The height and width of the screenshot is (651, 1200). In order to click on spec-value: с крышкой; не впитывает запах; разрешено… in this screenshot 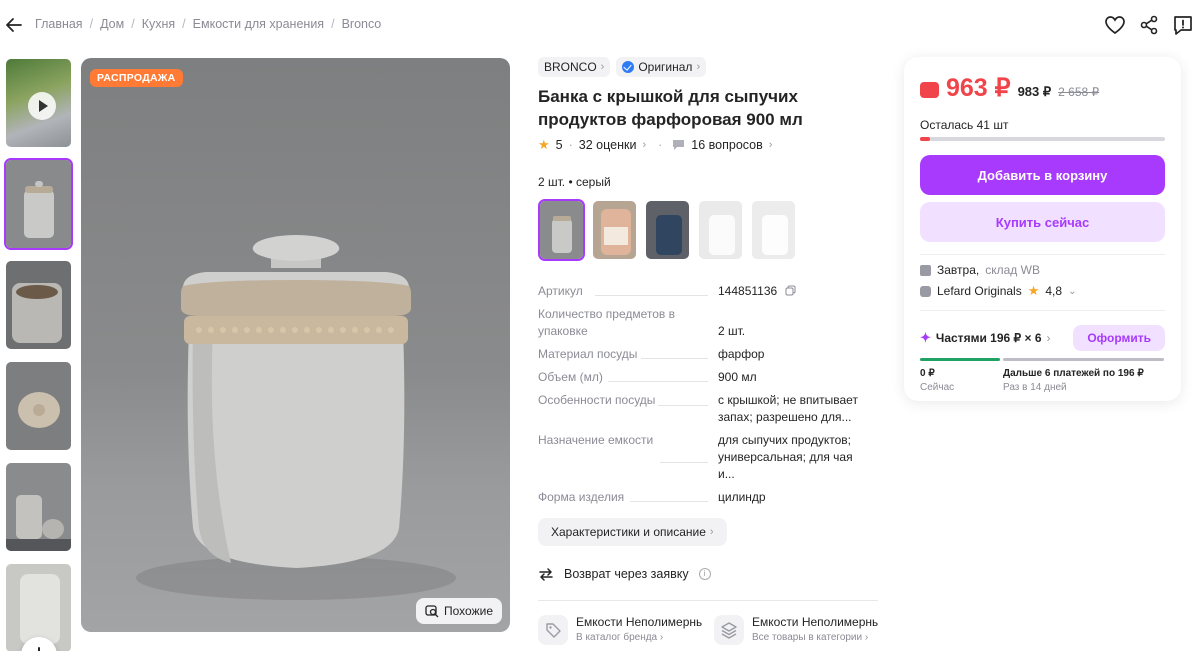, I will do `click(788, 408)`.